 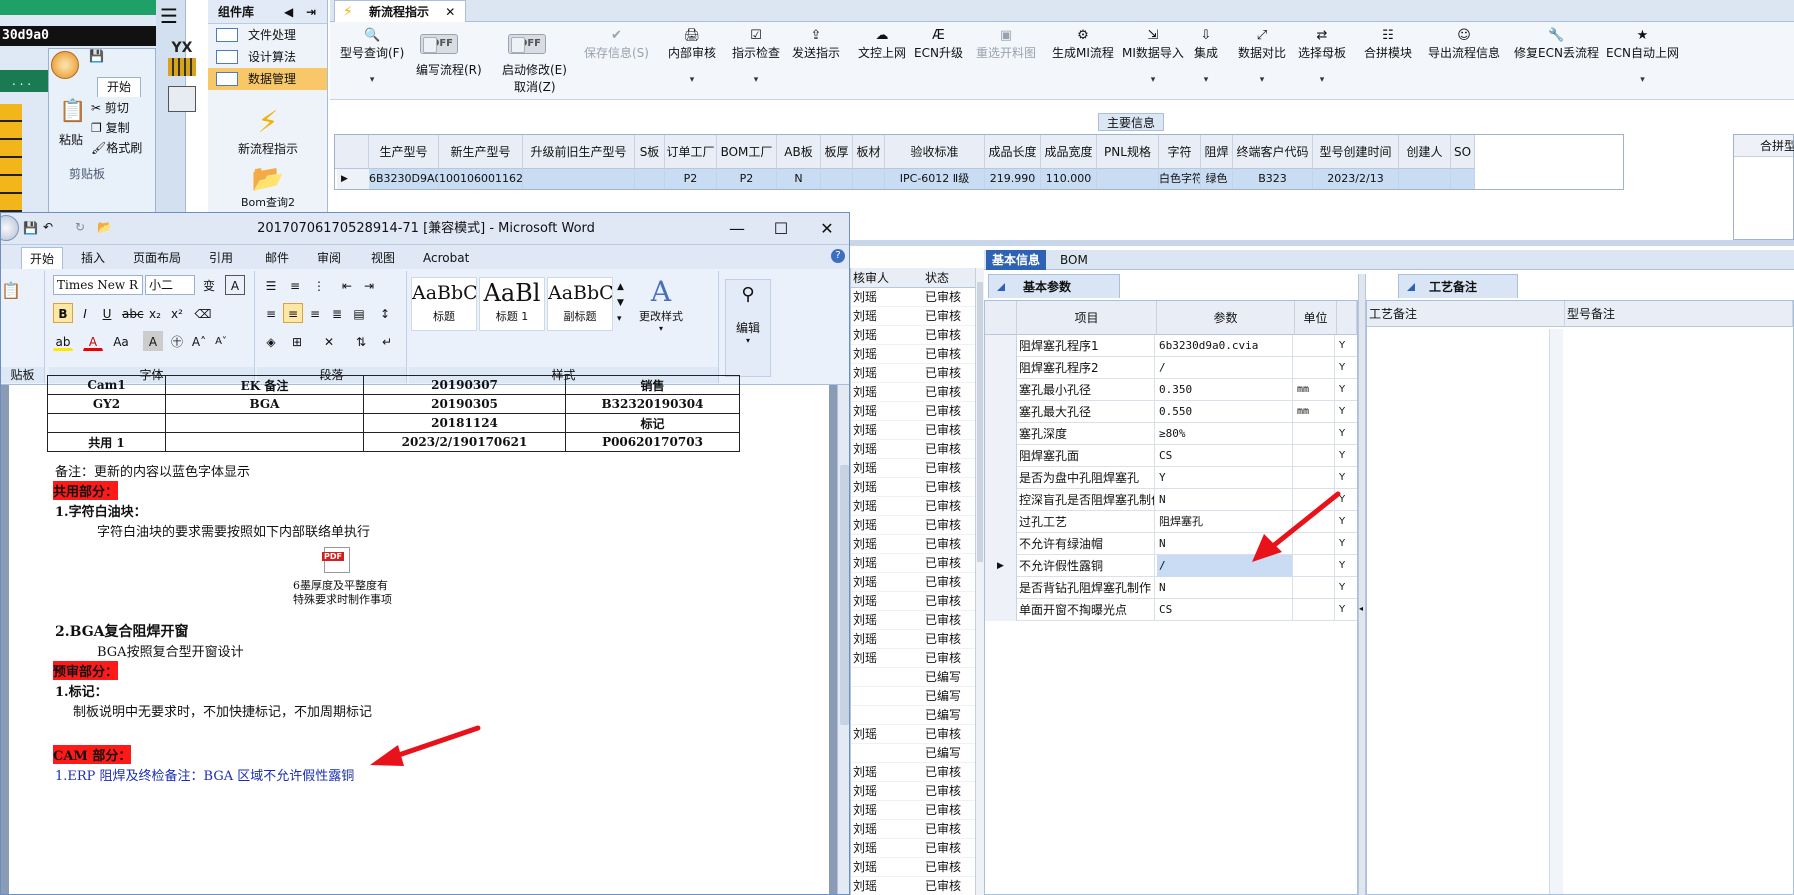 What do you see at coordinates (271, 341) in the screenshot?
I see `shading-icon: ◈` at bounding box center [271, 341].